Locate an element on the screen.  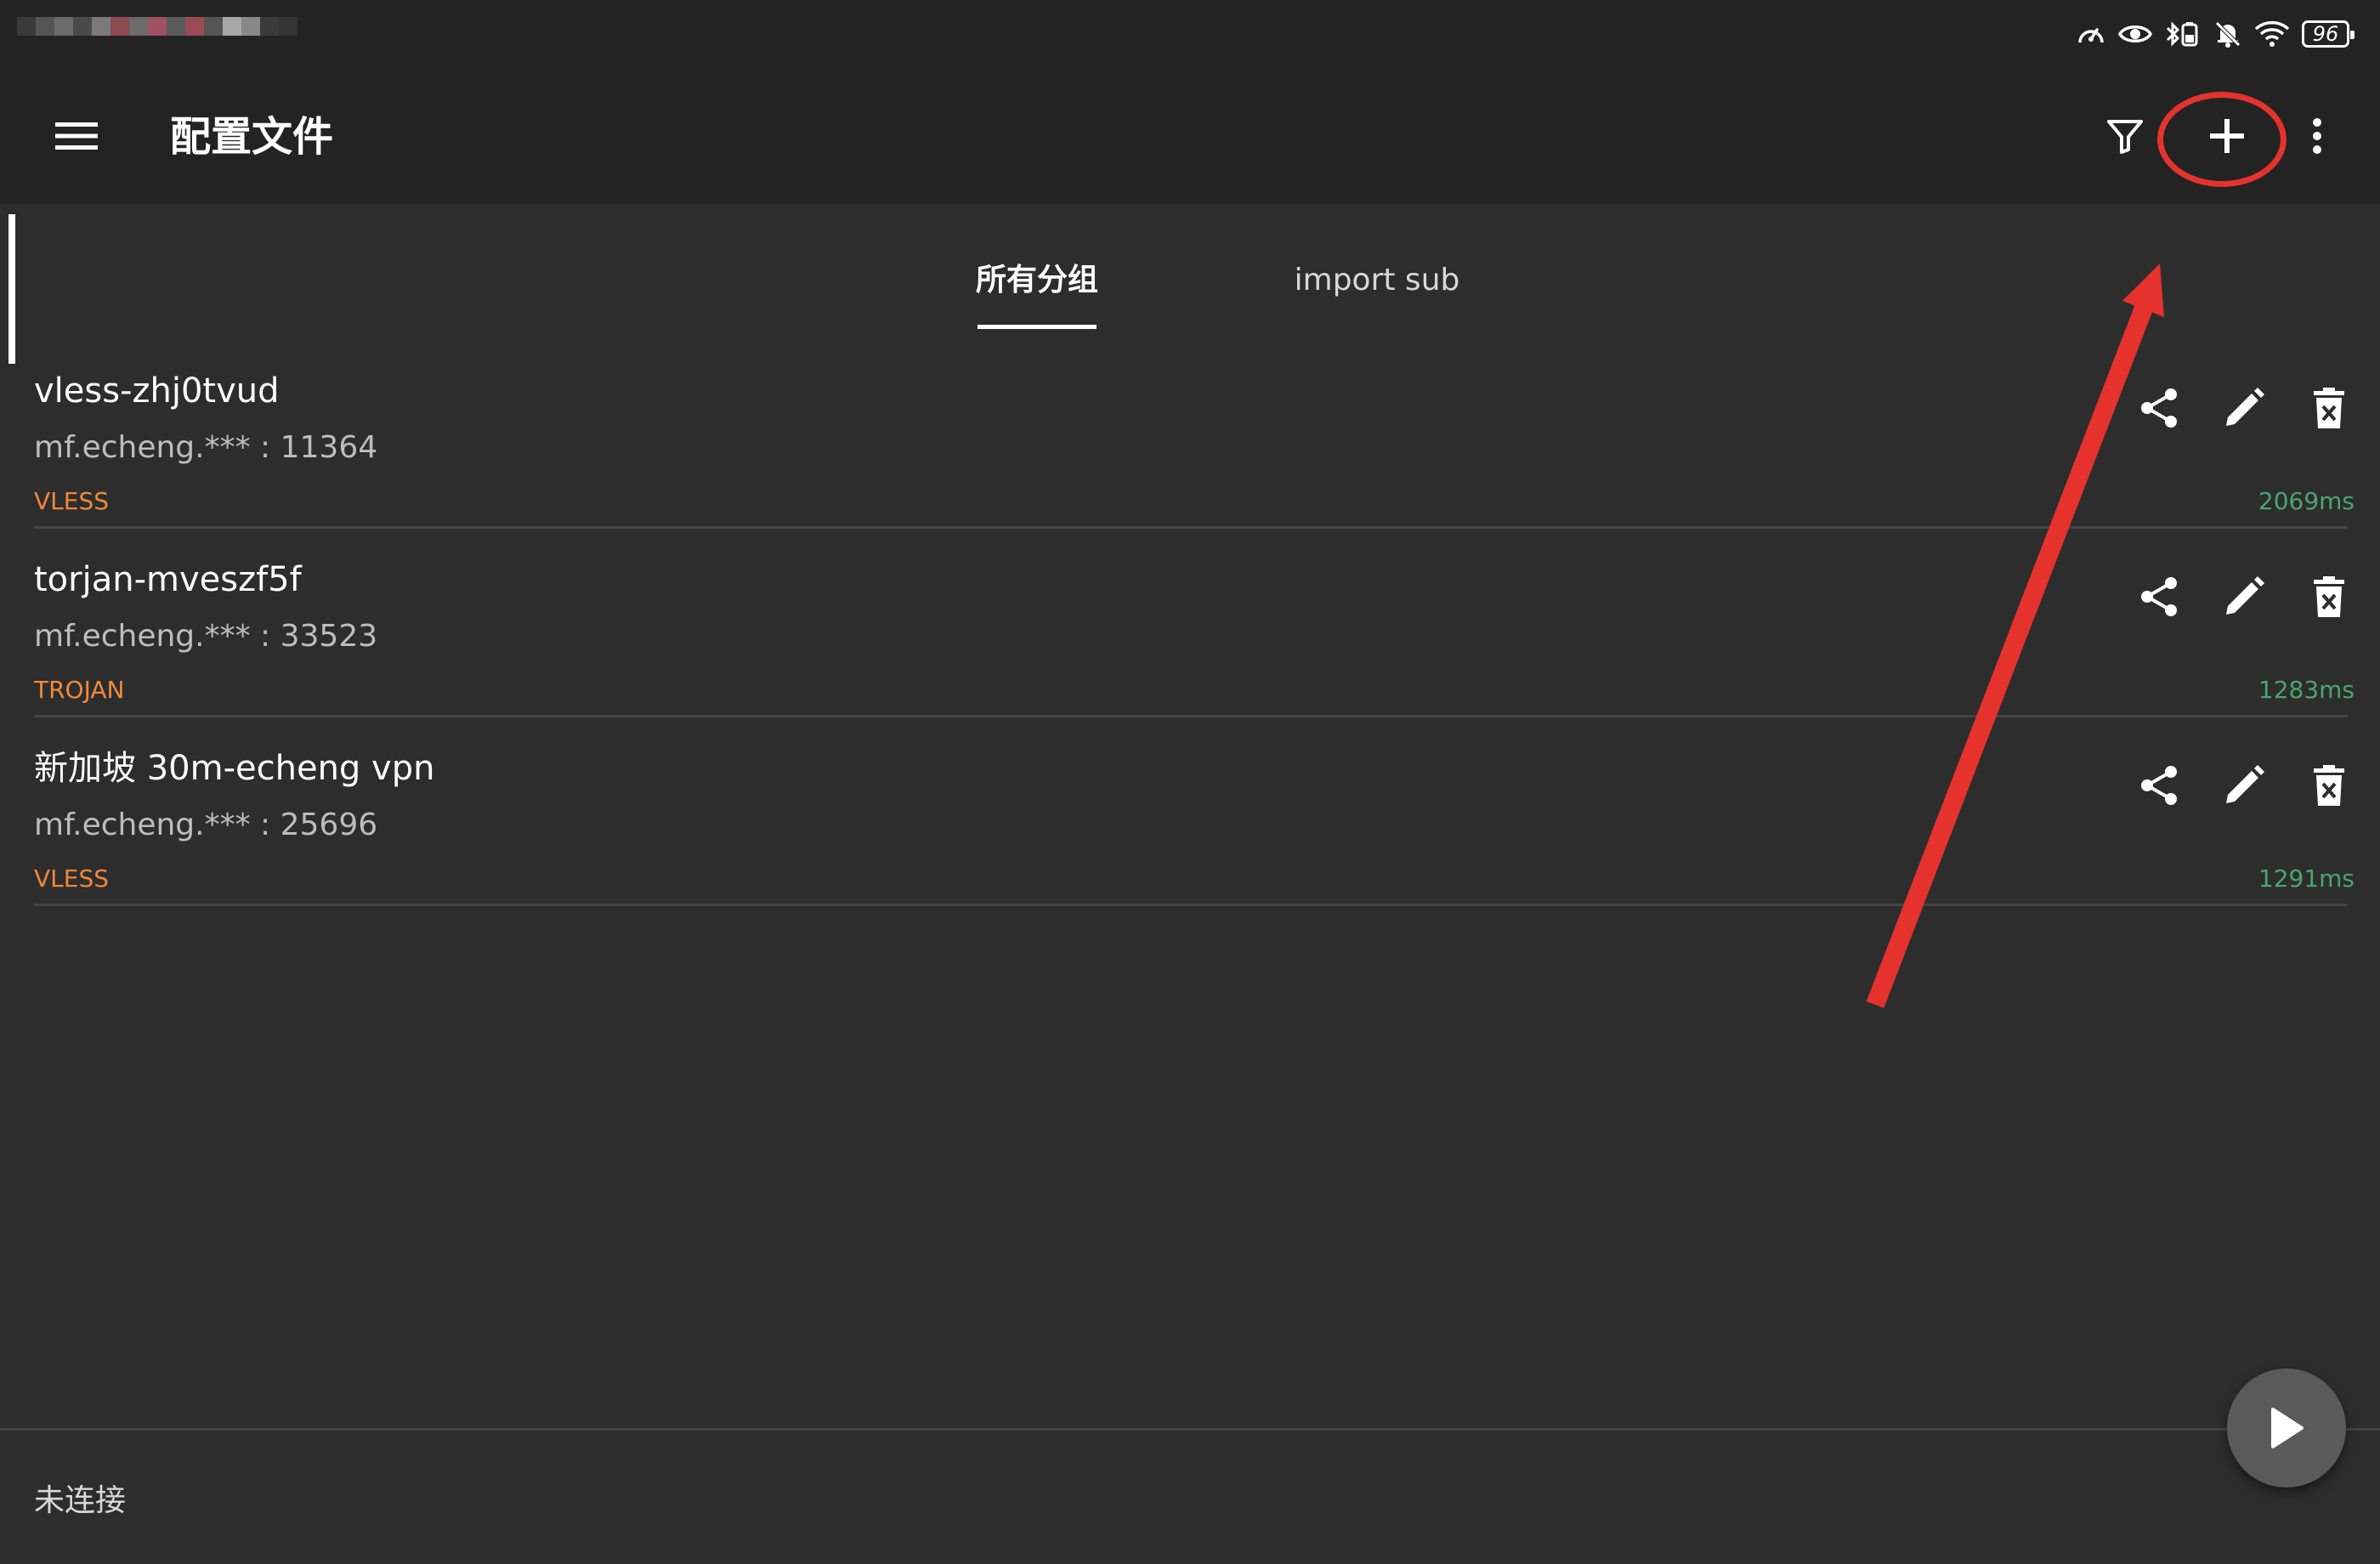
speedometer-icon is located at coordinates (2091, 35).